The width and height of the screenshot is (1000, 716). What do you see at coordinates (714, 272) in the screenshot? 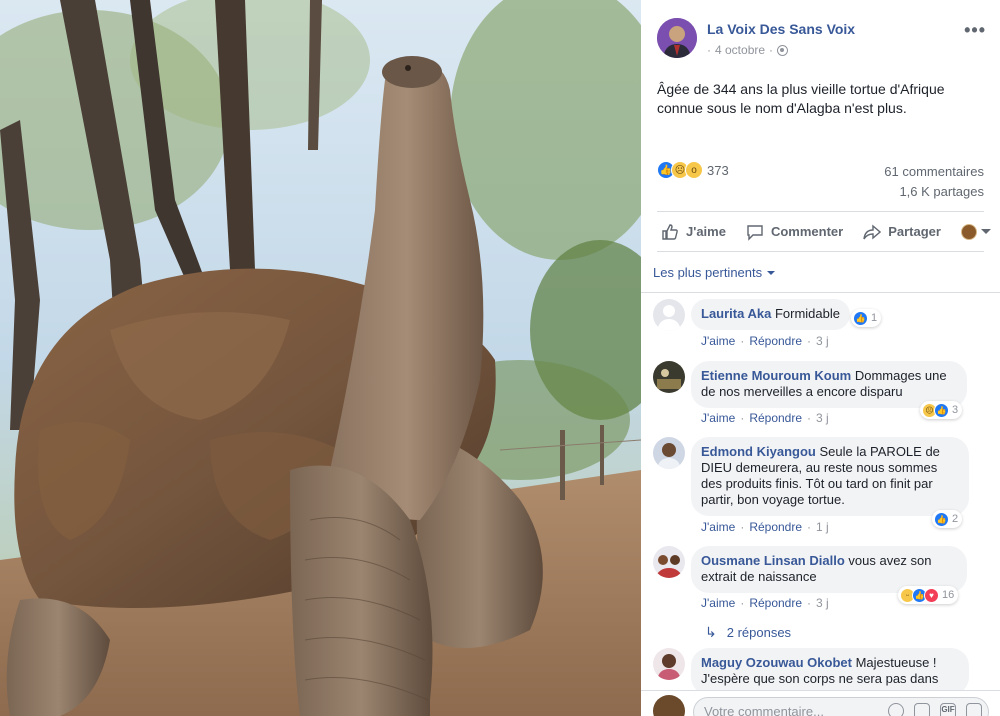
I see `comment-sort-selector: Les plus pertinents` at bounding box center [714, 272].